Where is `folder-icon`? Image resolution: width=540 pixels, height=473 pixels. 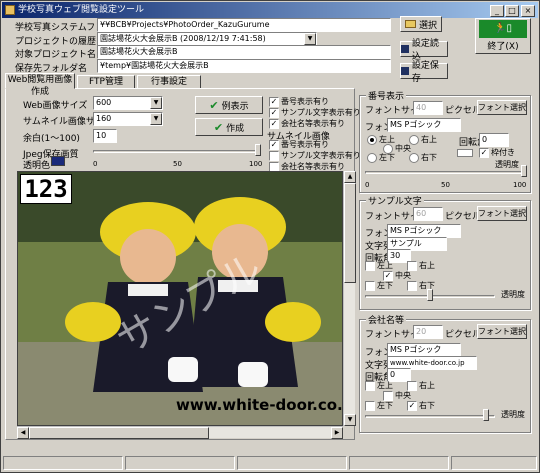 folder-icon is located at coordinates (410, 24).